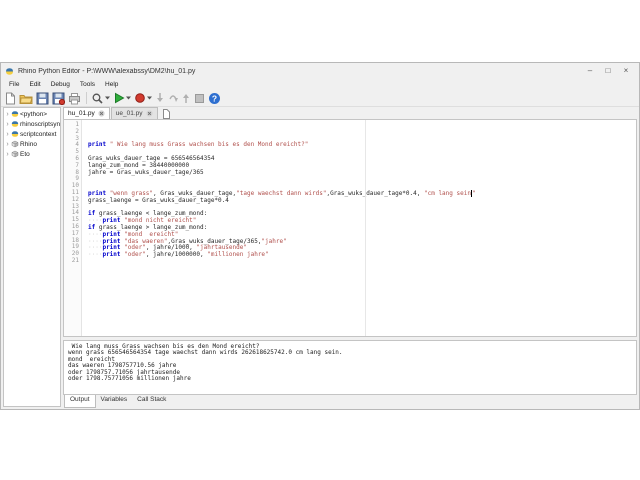 This screenshot has width=640, height=480. What do you see at coordinates (38, 134) in the screenshot?
I see `sidebar-item-label: scriptcontext` at bounding box center [38, 134].